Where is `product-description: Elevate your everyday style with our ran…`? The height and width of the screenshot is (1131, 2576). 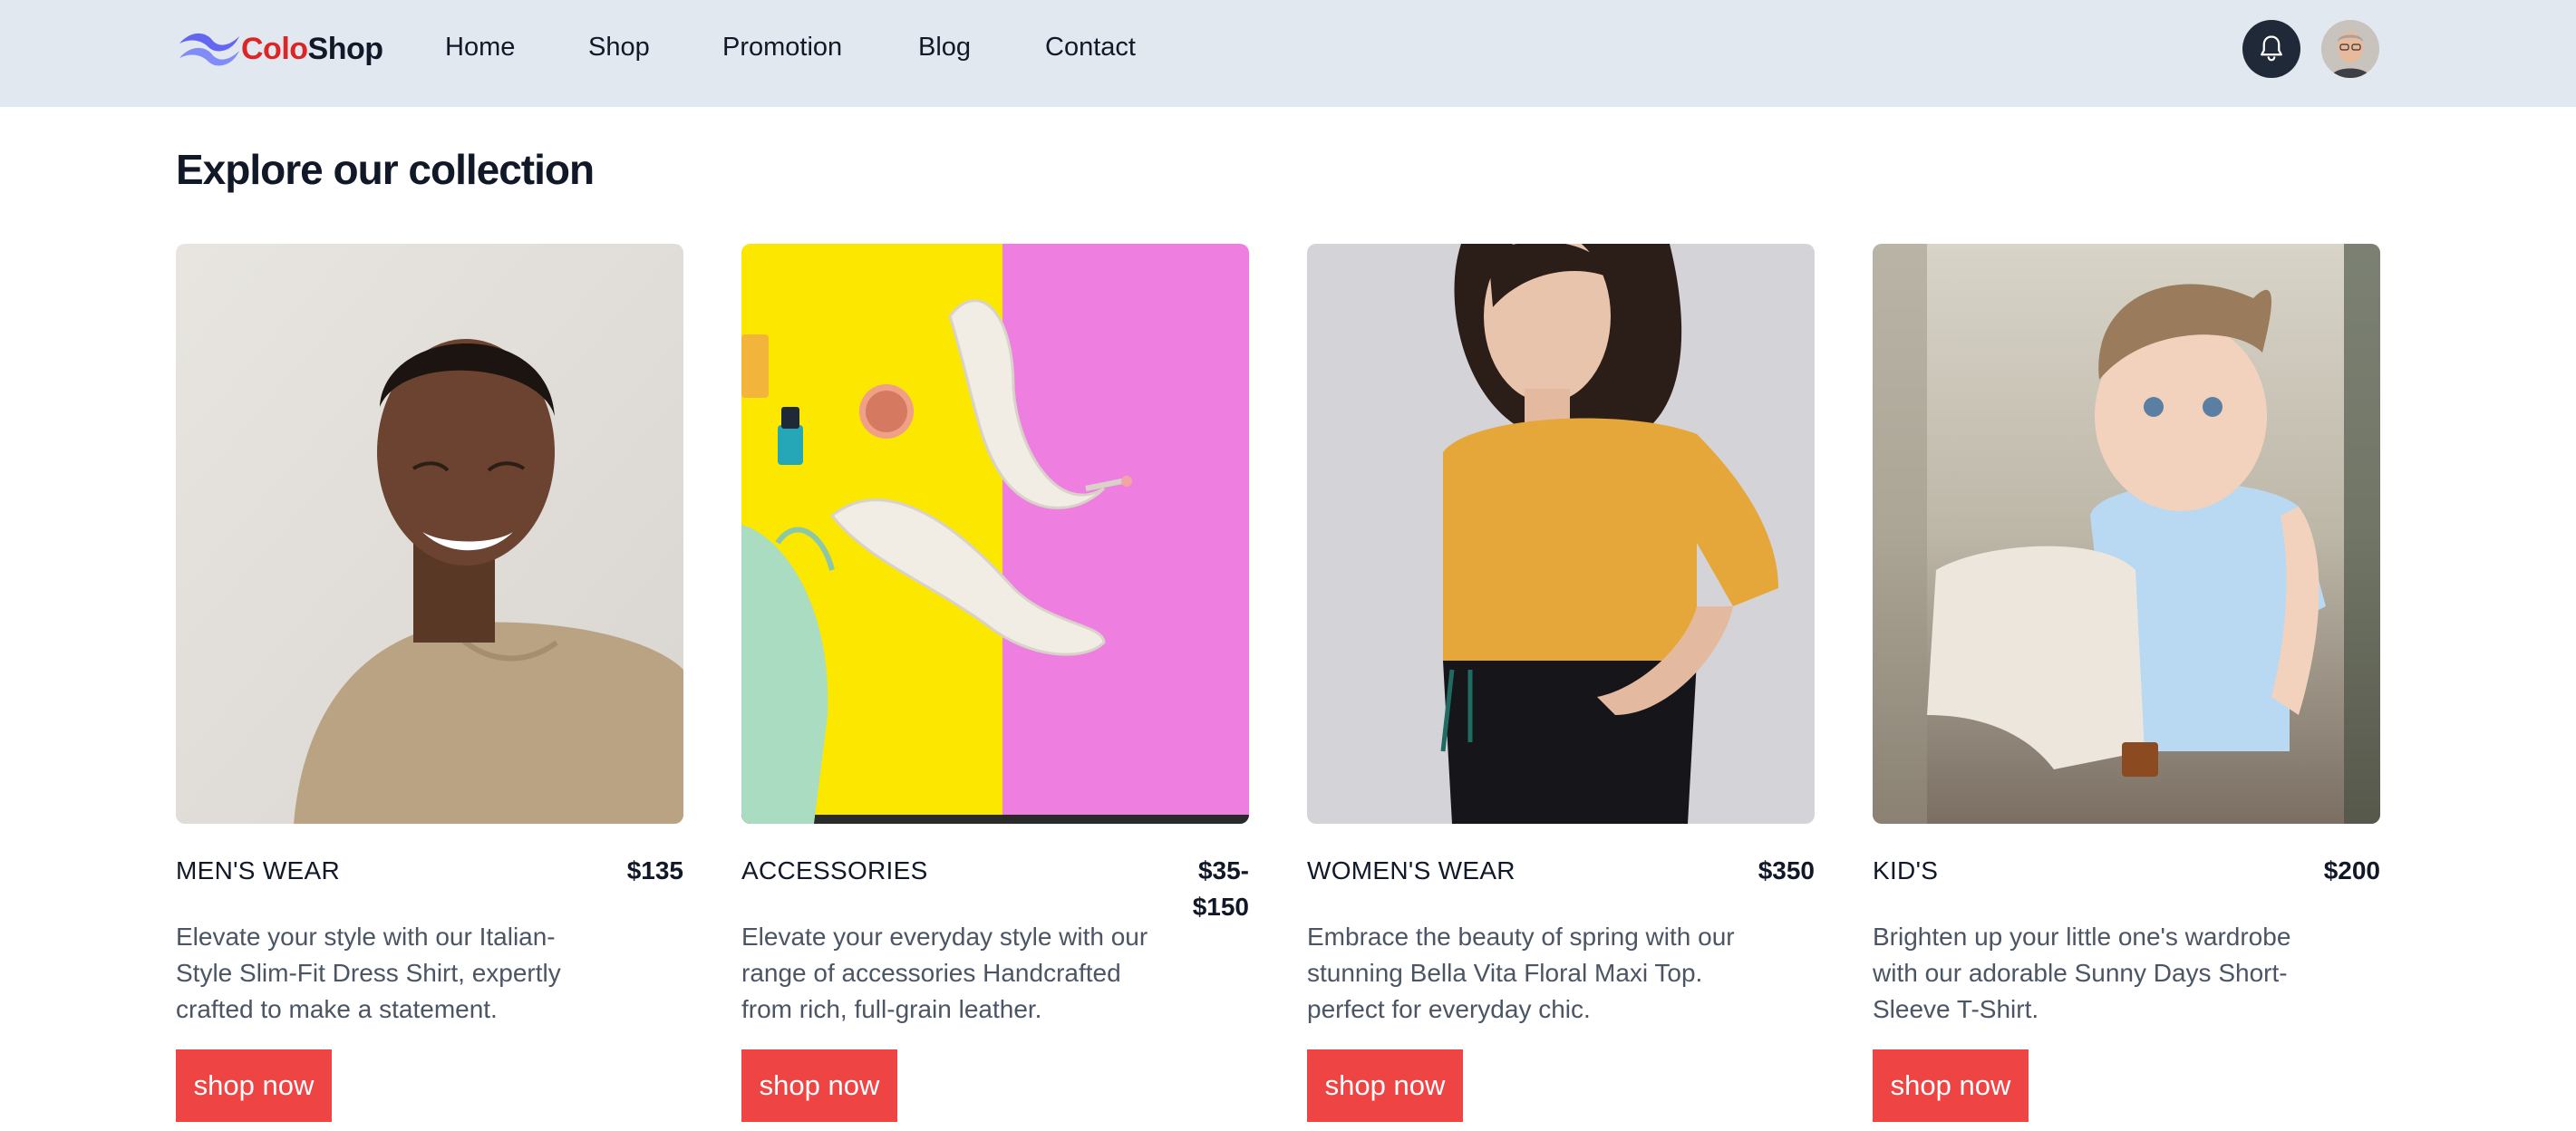
product-description: Elevate your everyday style with our ran… is located at coordinates (944, 973).